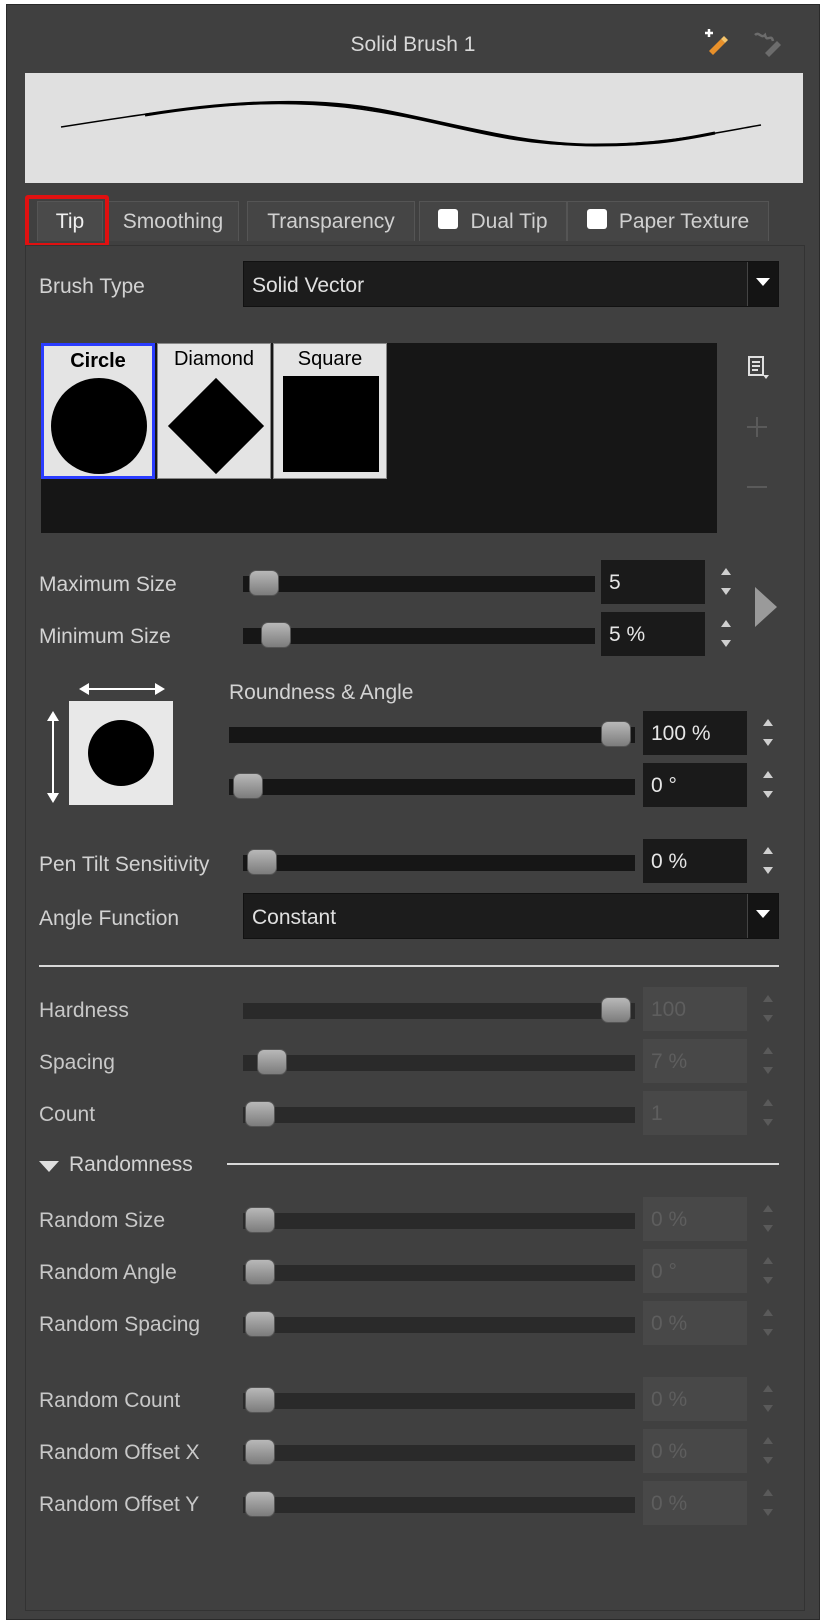 Image resolution: width=827 pixels, height=1624 pixels. I want to click on random-count-stepper, so click(768, 1399).